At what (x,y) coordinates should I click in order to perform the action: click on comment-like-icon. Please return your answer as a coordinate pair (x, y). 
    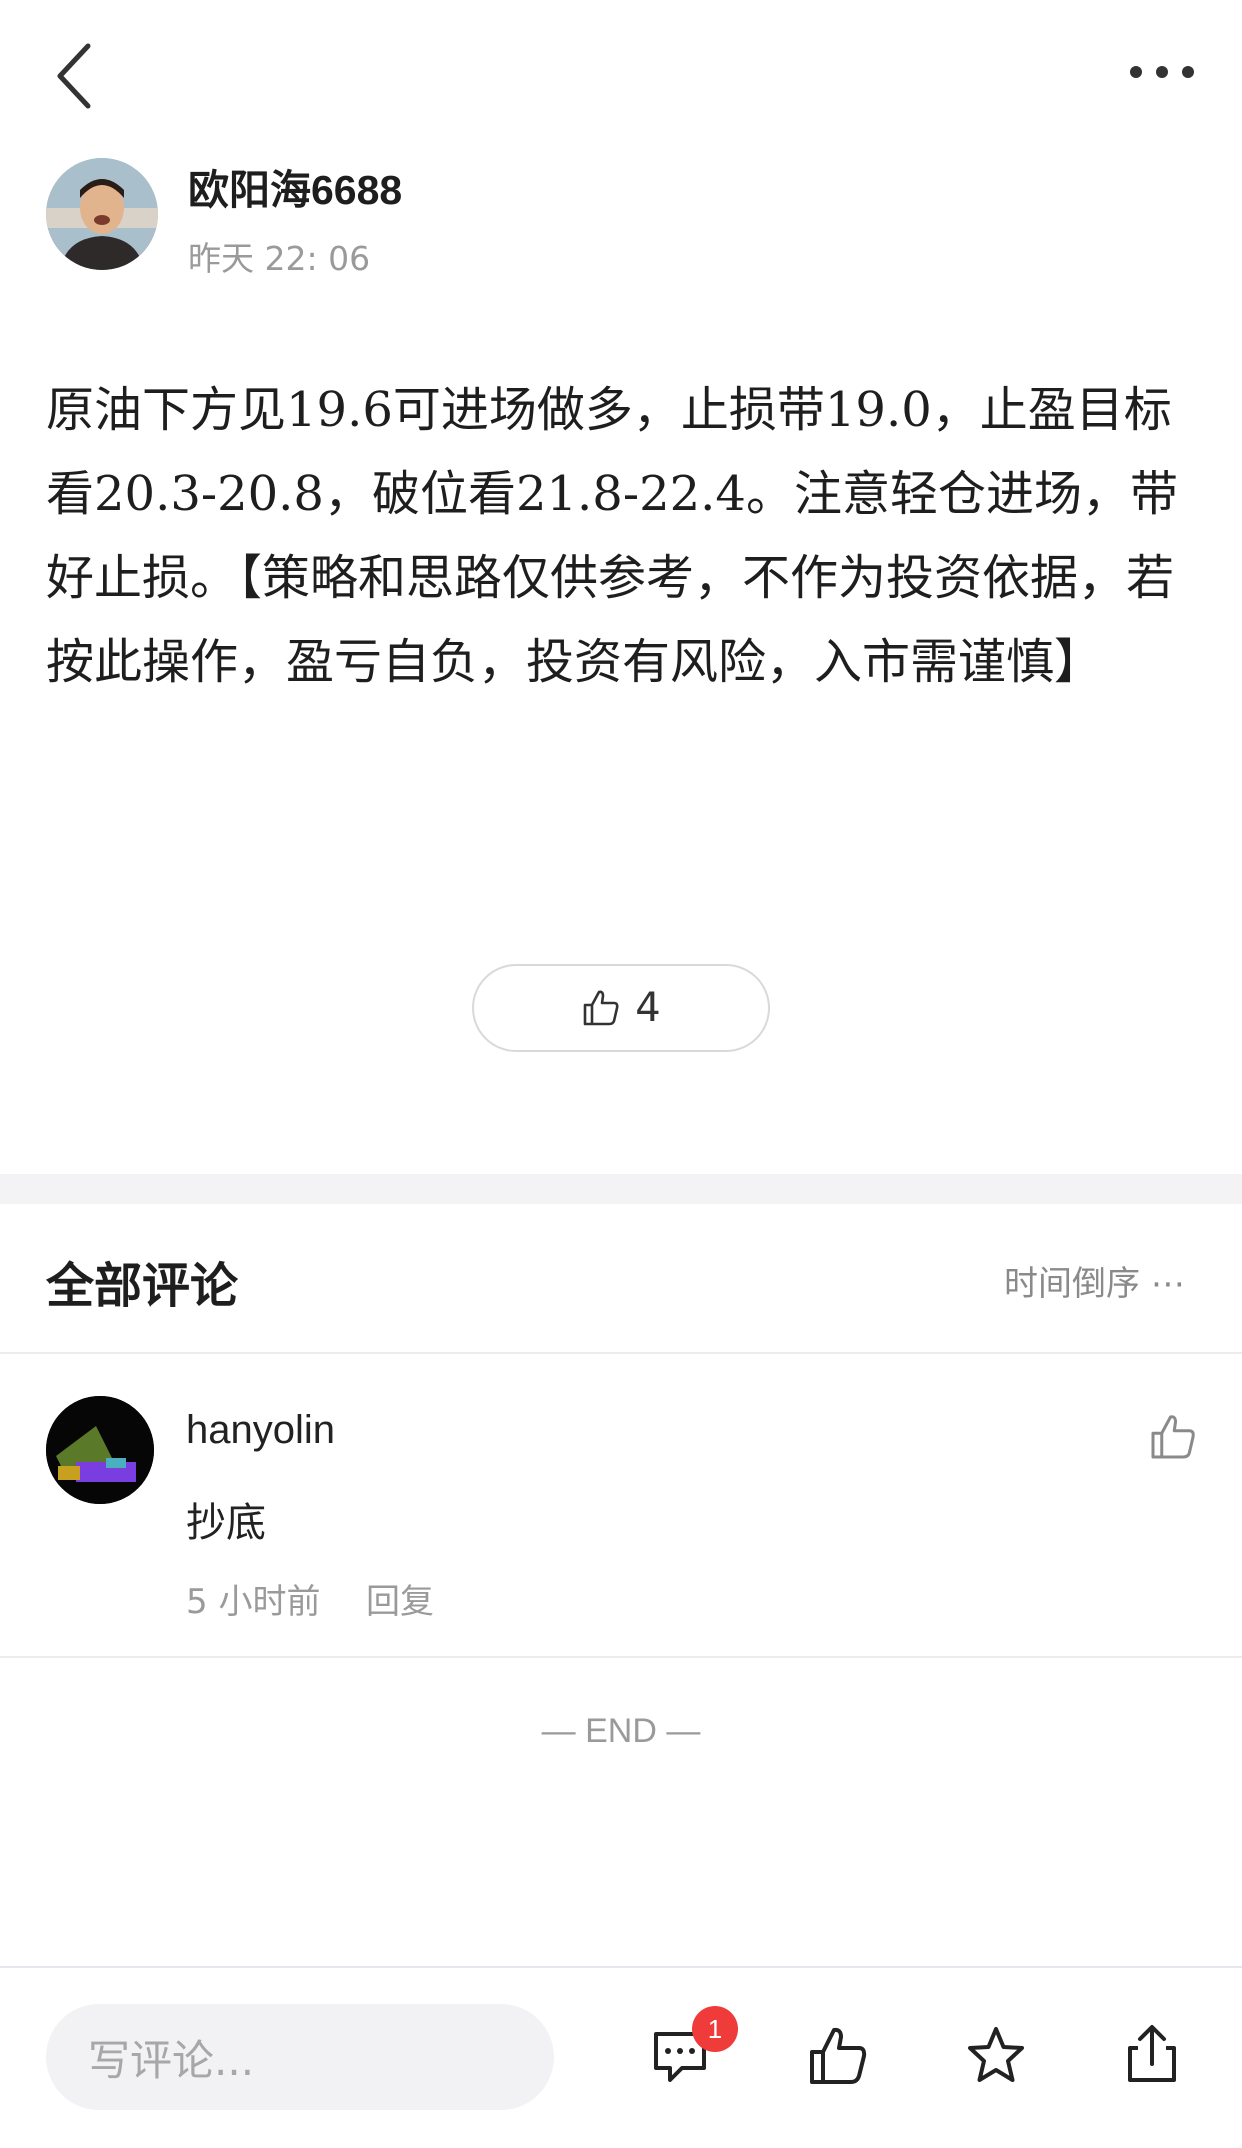
    Looking at the image, I should click on (1173, 1437).